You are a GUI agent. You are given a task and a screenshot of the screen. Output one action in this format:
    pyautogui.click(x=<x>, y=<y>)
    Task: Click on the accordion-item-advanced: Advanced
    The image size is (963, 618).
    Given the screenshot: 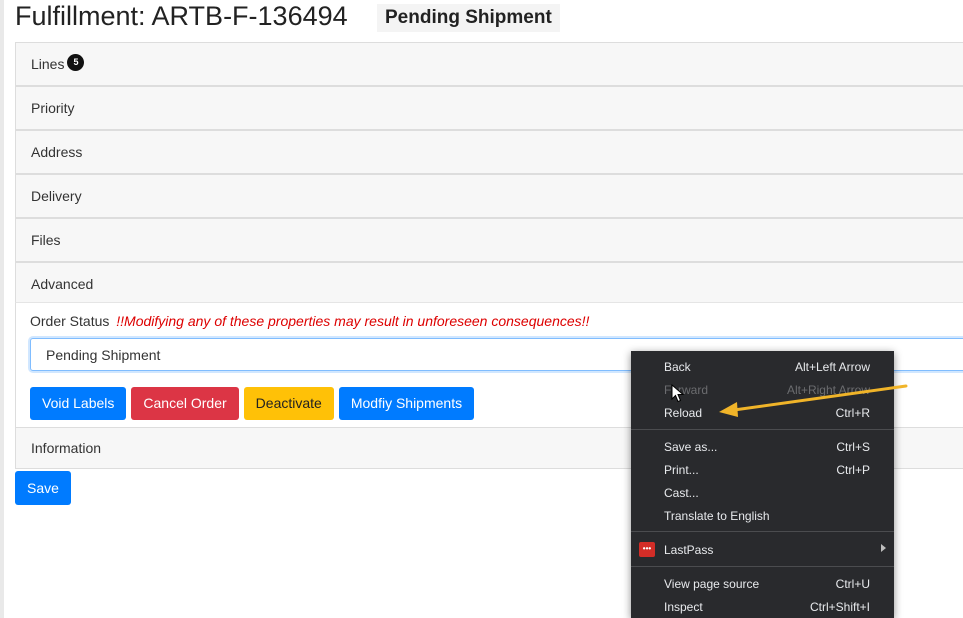 What is the action you would take?
    pyautogui.click(x=489, y=283)
    